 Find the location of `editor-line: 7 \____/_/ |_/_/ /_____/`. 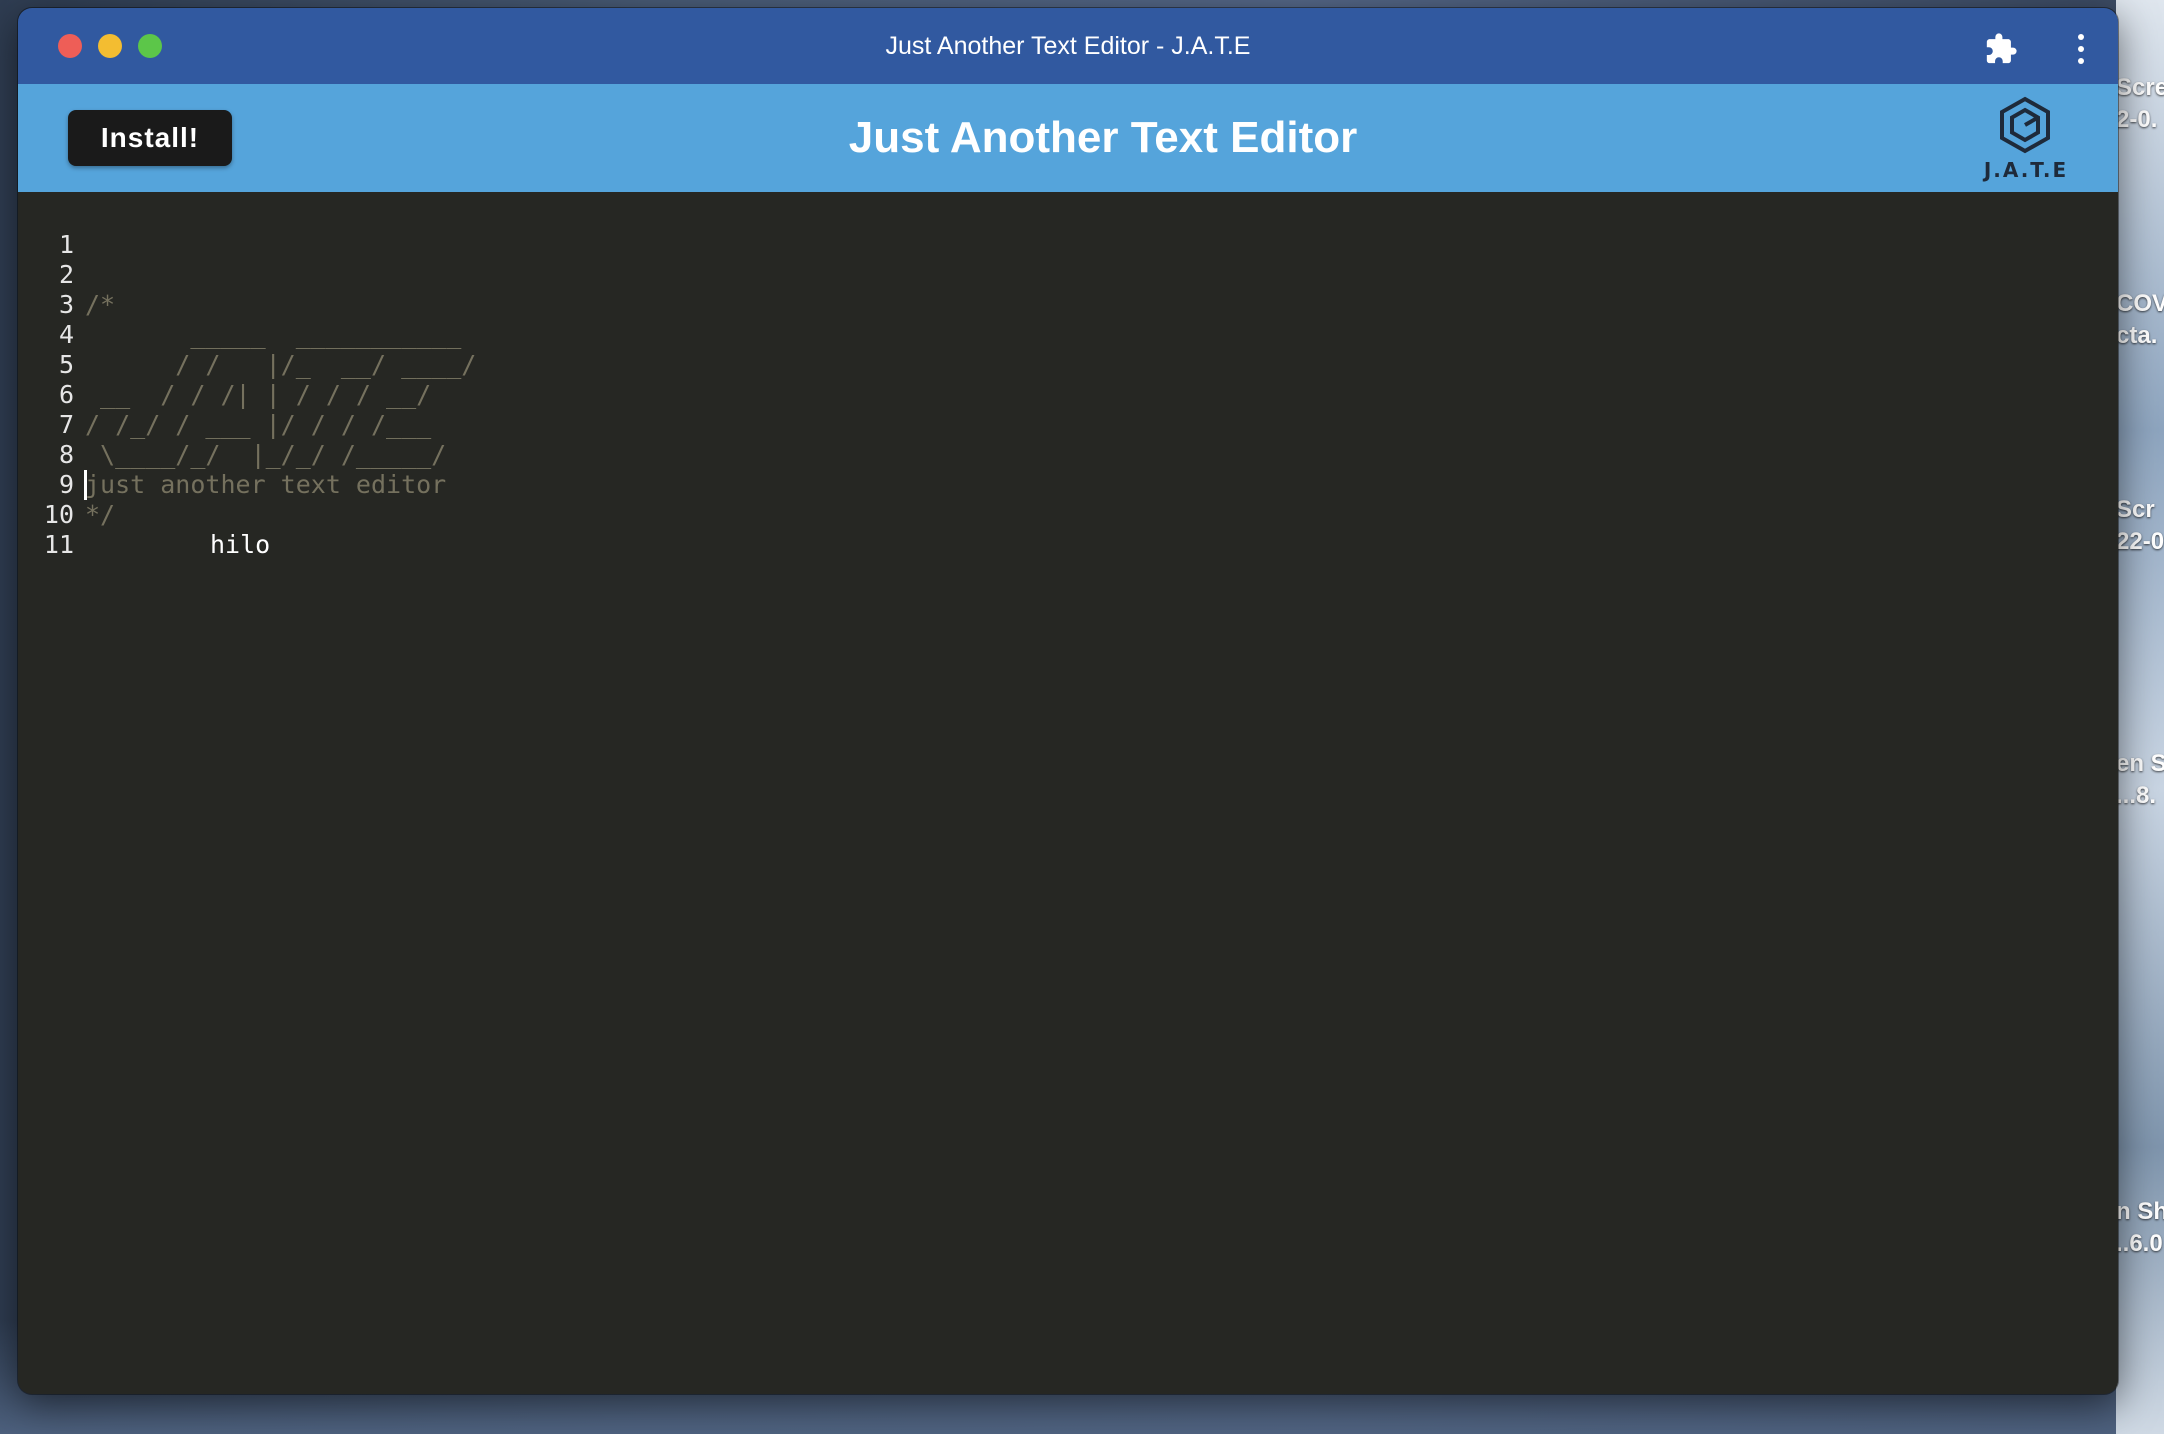

editor-line: 7 \____/_/ |_/_/ /_____/ is located at coordinates (232, 424).